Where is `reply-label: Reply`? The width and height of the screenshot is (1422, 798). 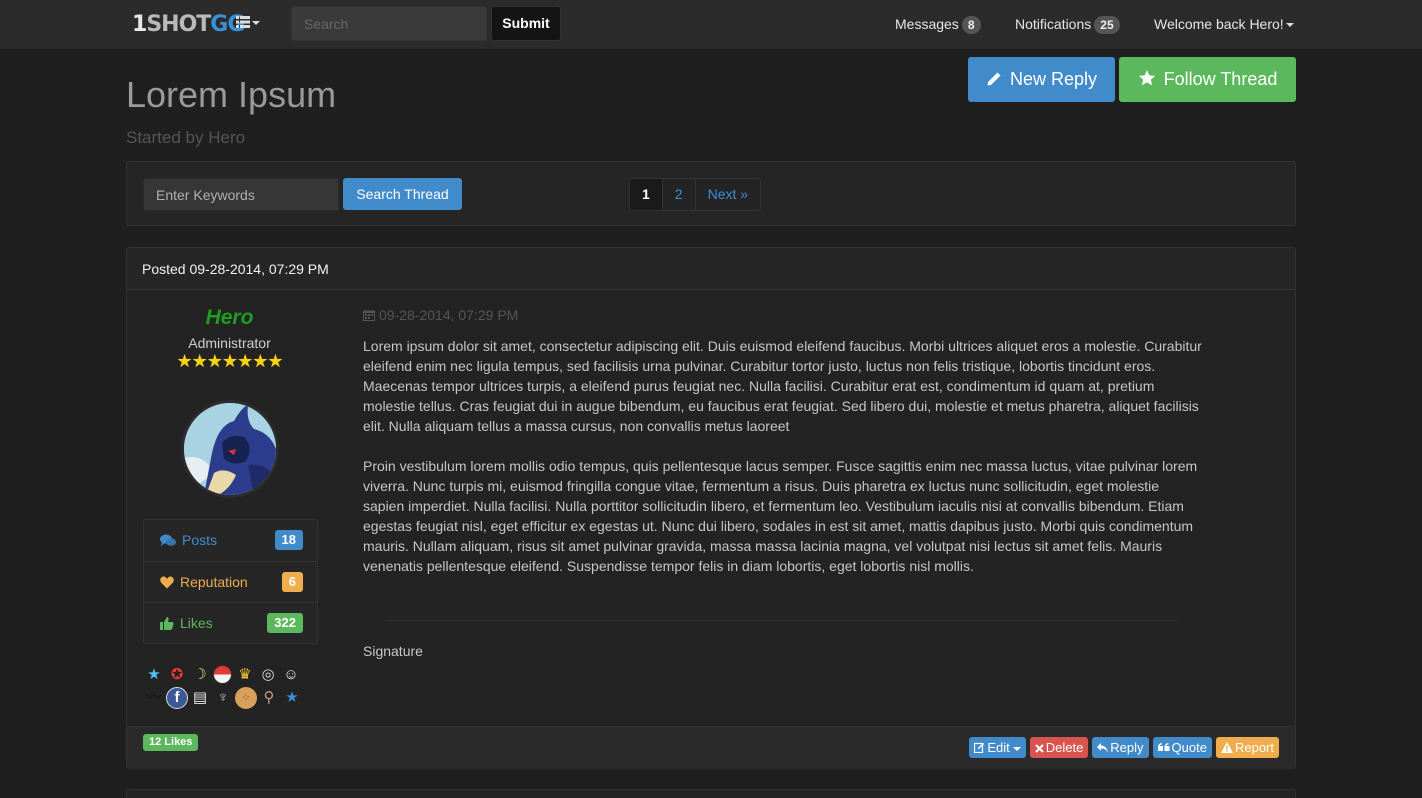
reply-label: Reply is located at coordinates (1127, 747).